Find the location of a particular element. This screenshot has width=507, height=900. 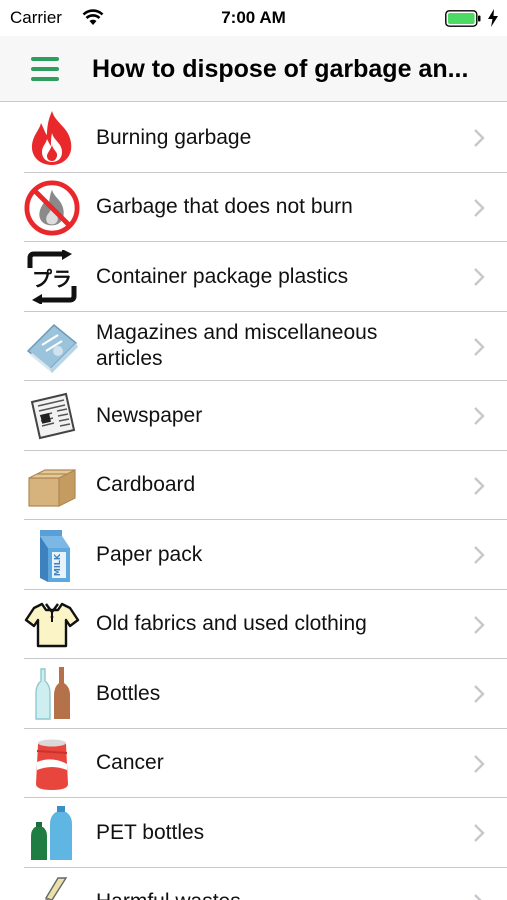

list-item: Garbage that does not burn is located at coordinates (253, 208).